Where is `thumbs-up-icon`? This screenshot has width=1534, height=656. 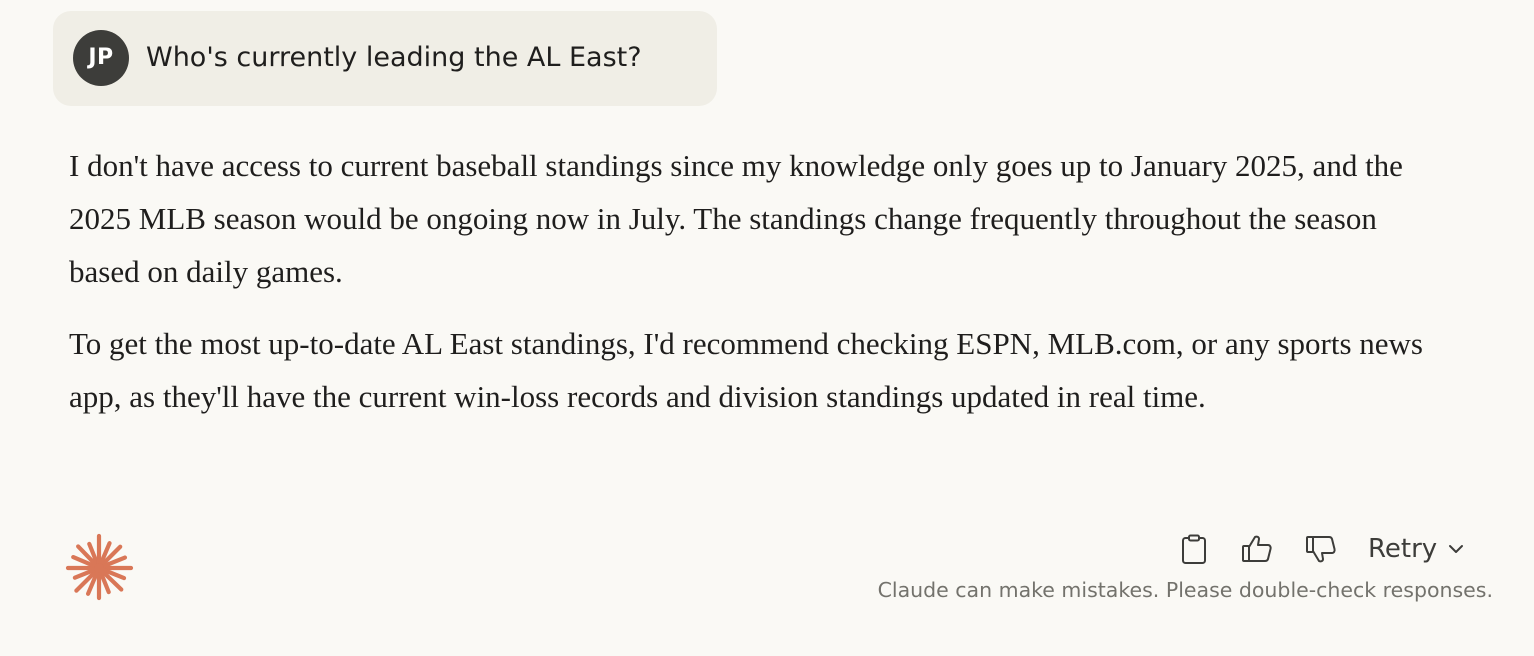 thumbs-up-icon is located at coordinates (1257, 548).